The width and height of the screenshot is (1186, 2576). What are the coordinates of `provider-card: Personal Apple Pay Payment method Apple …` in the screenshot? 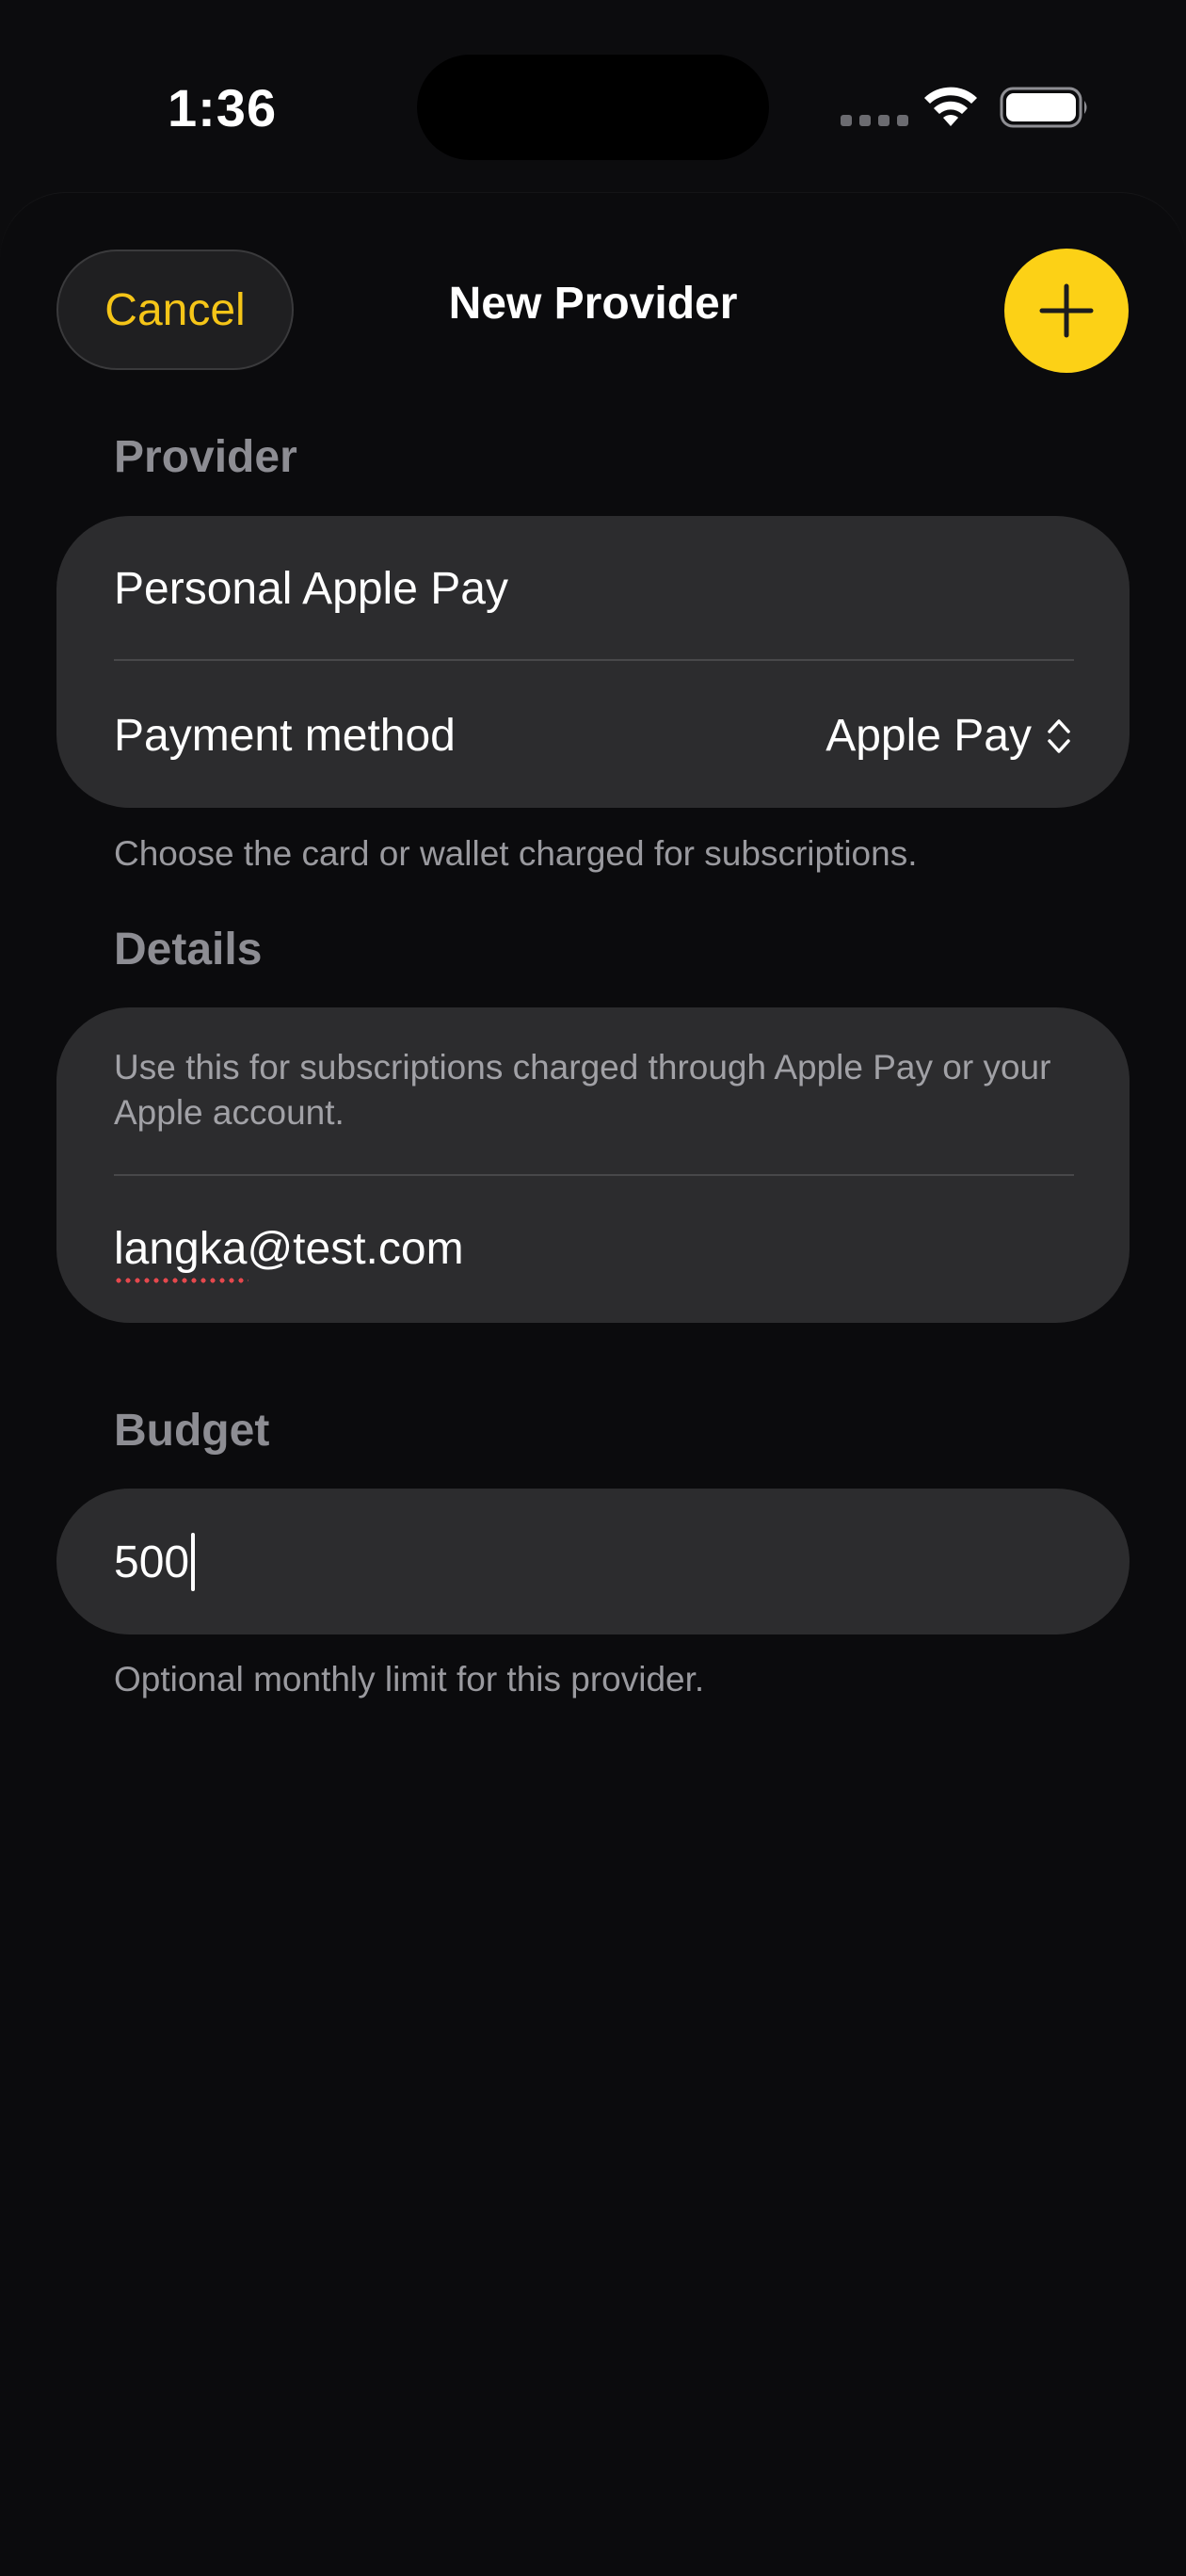 It's located at (593, 662).